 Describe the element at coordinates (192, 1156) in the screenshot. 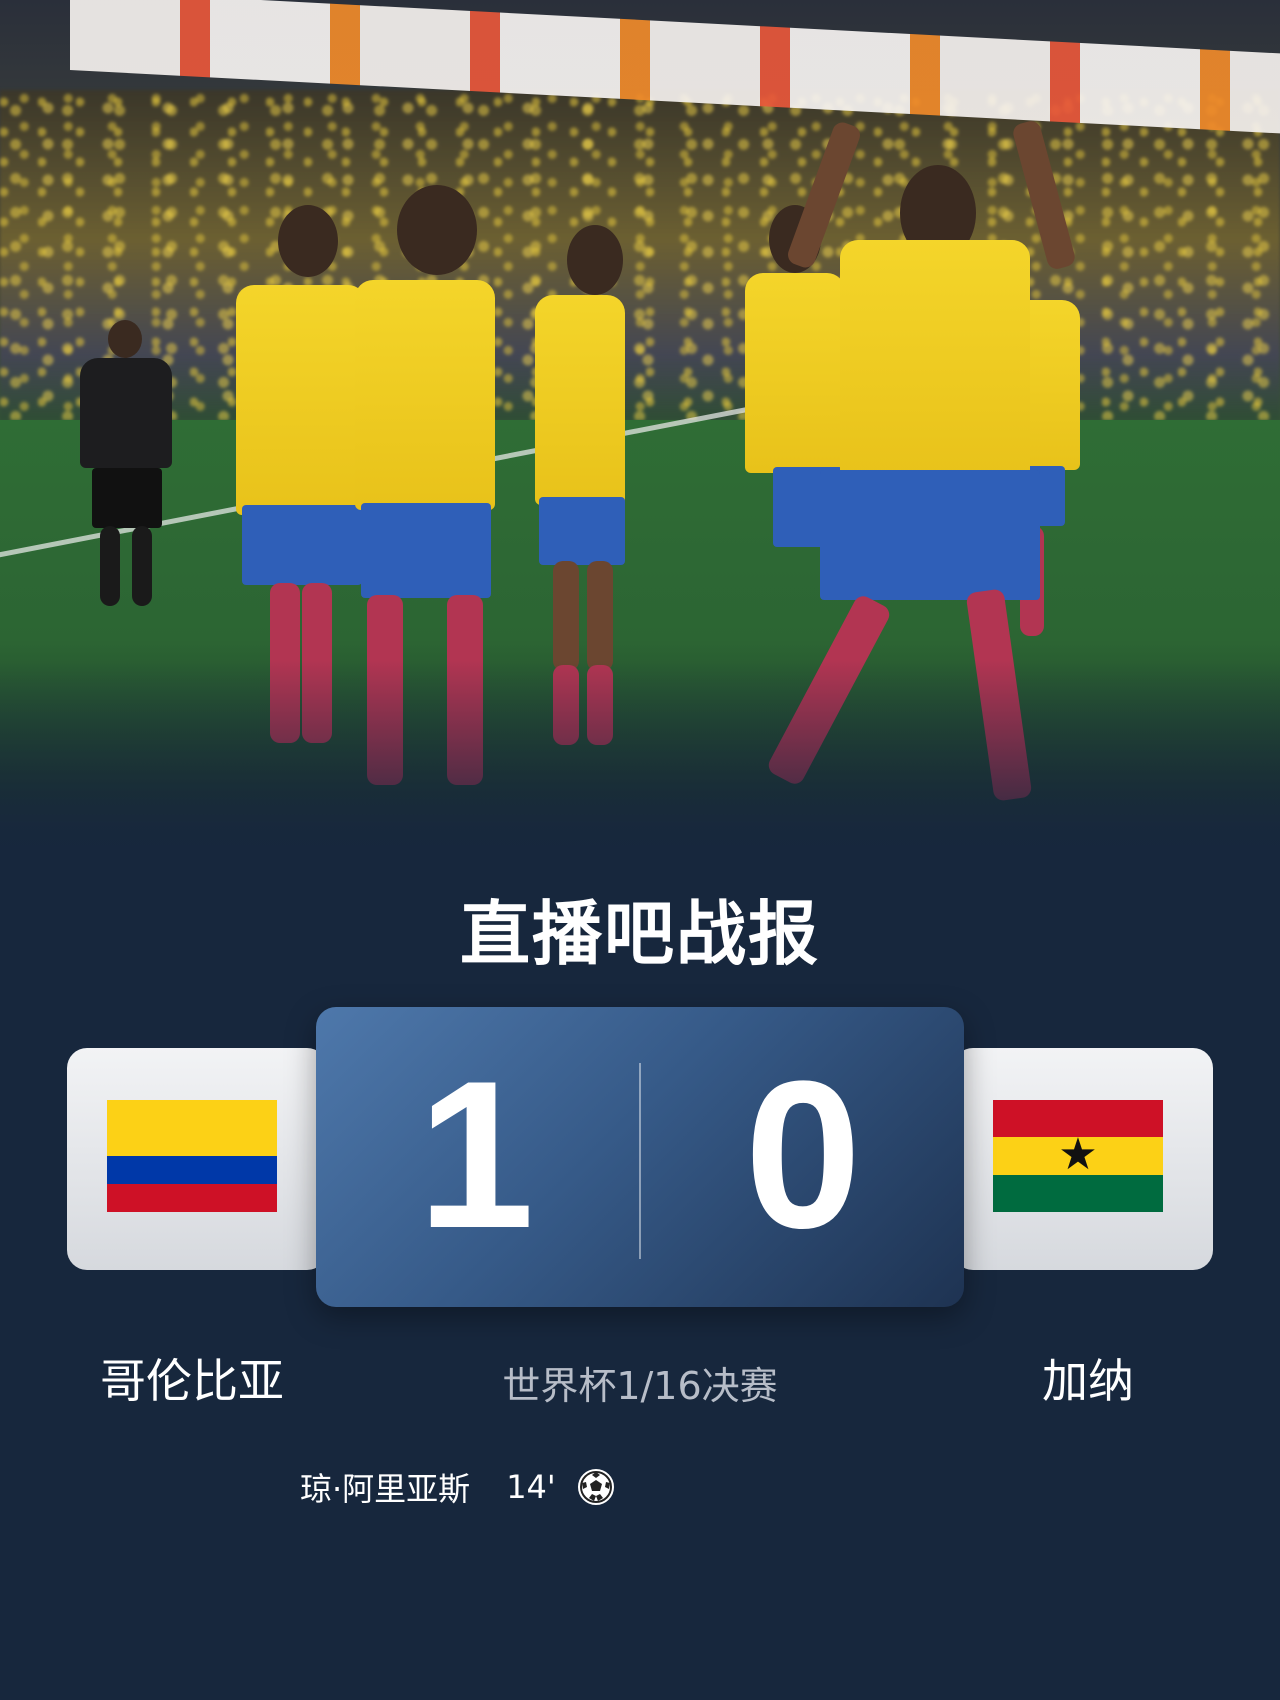

I see `colombia-flag-icon` at that location.